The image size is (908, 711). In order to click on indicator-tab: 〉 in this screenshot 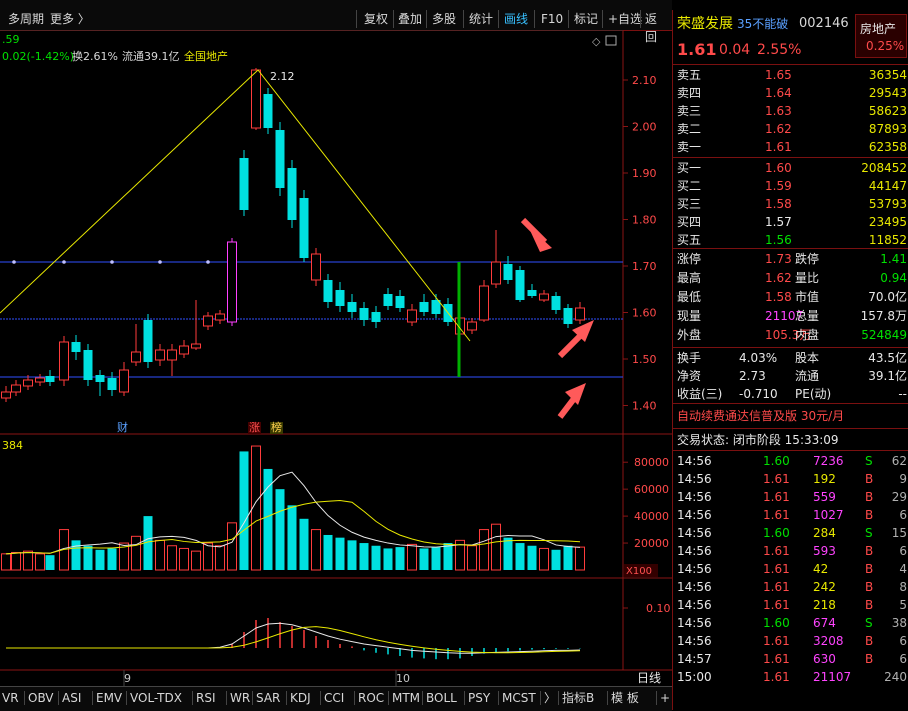, I will do `click(550, 698)`.